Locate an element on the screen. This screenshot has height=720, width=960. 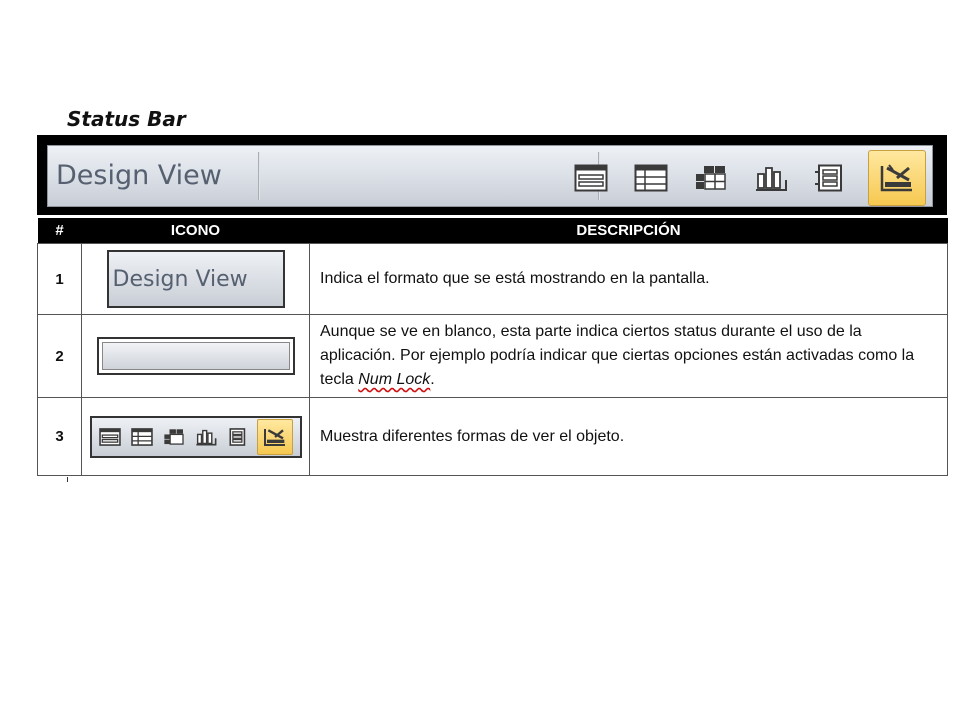
status-bar-frame: Design View is located at coordinates (492, 175).